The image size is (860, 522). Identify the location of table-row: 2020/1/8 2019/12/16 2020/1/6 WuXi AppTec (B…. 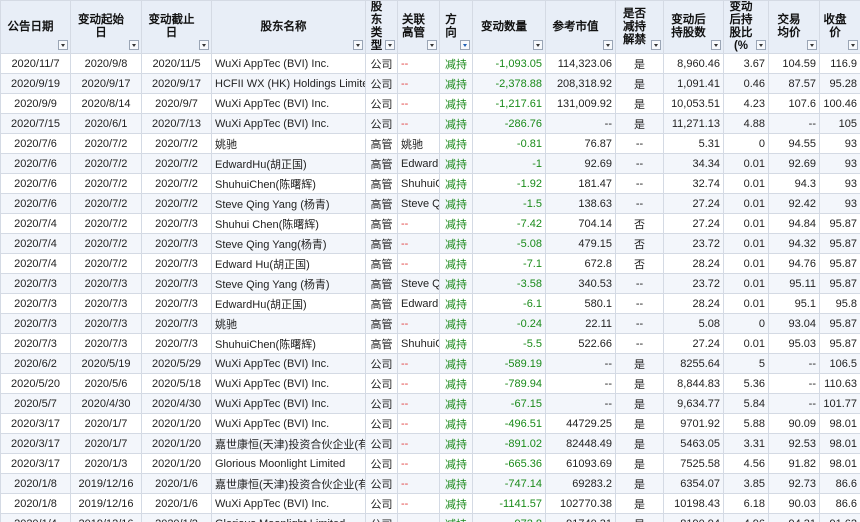
(430, 503).